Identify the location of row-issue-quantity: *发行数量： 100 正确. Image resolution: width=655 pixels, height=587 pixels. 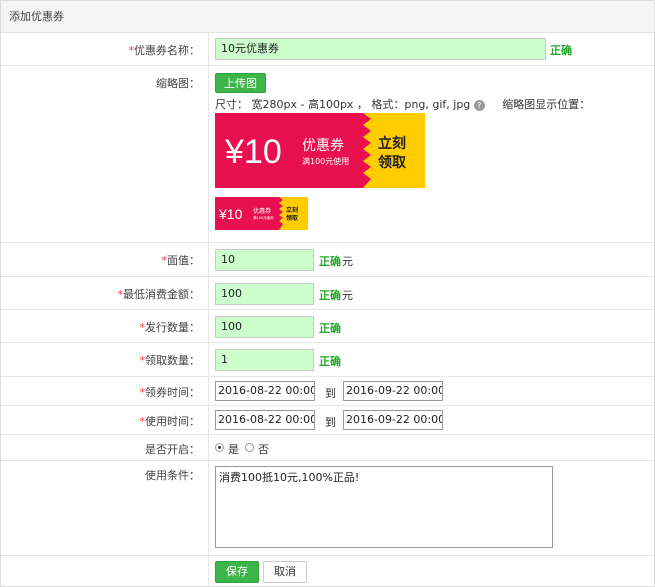
(327, 326).